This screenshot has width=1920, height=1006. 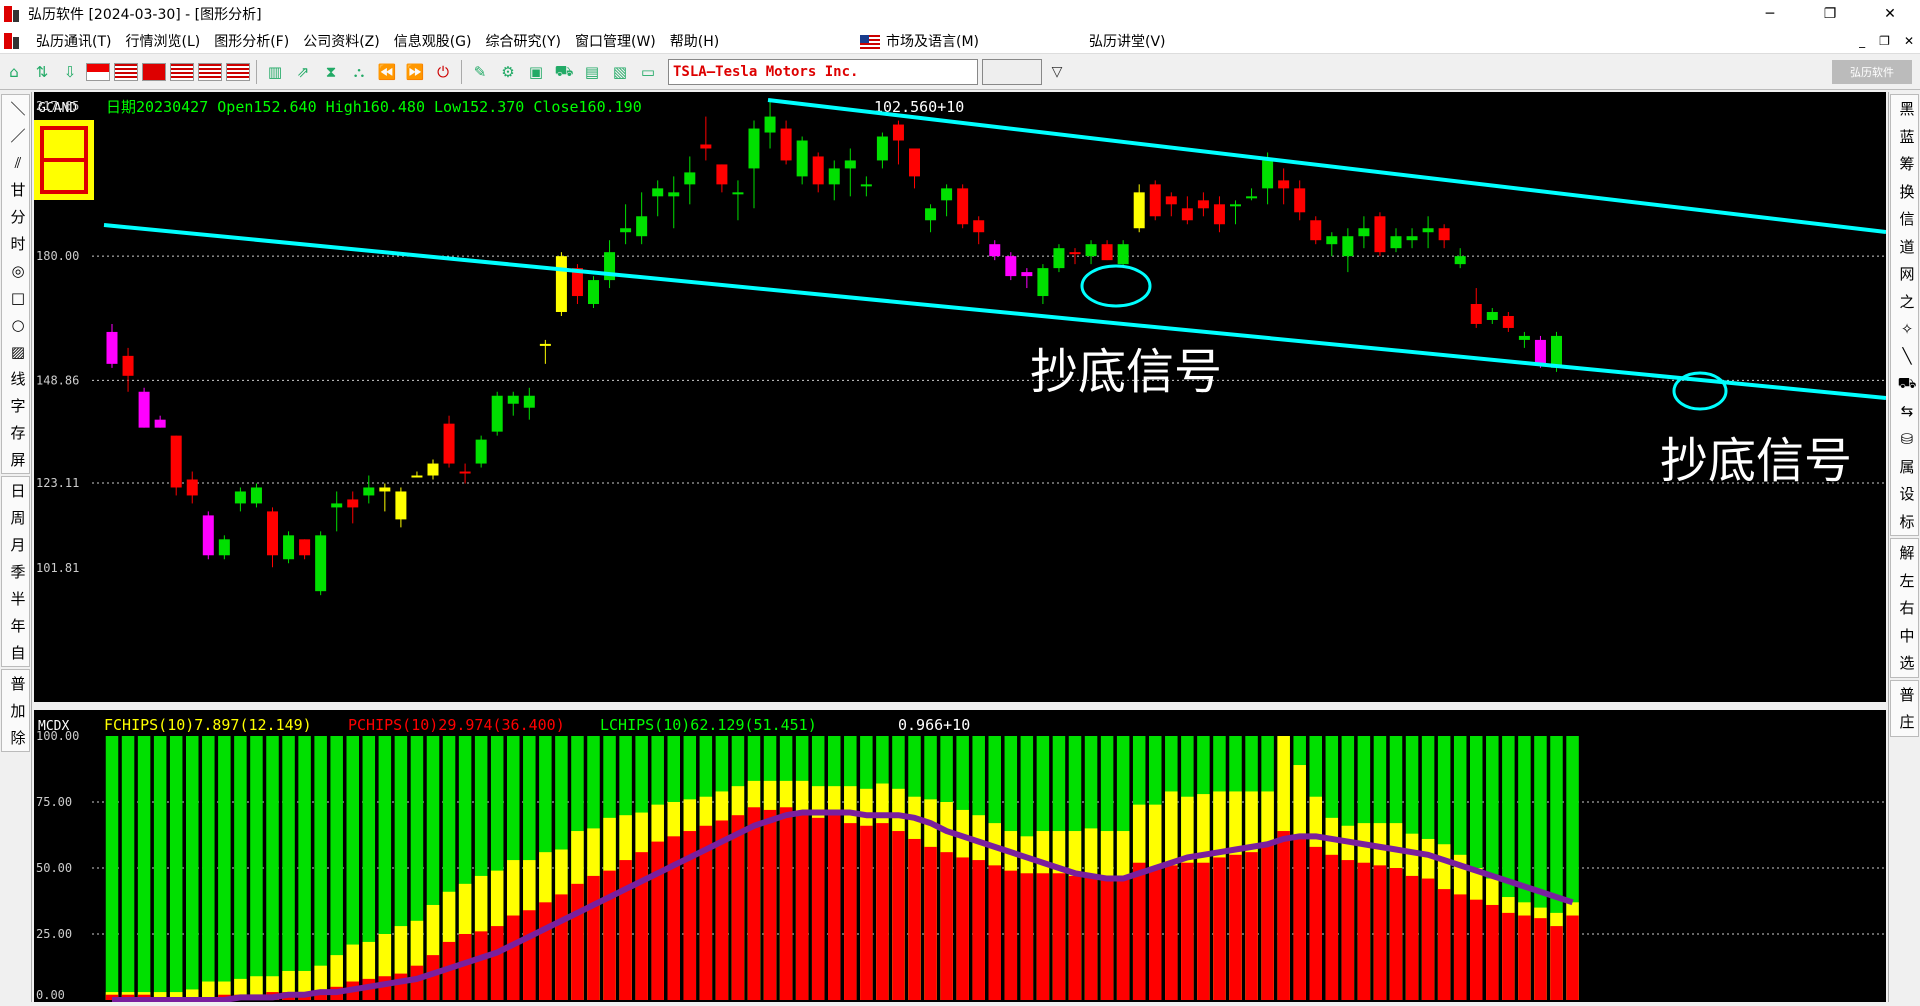 I want to click on flag-my-icon, so click(x=126, y=71).